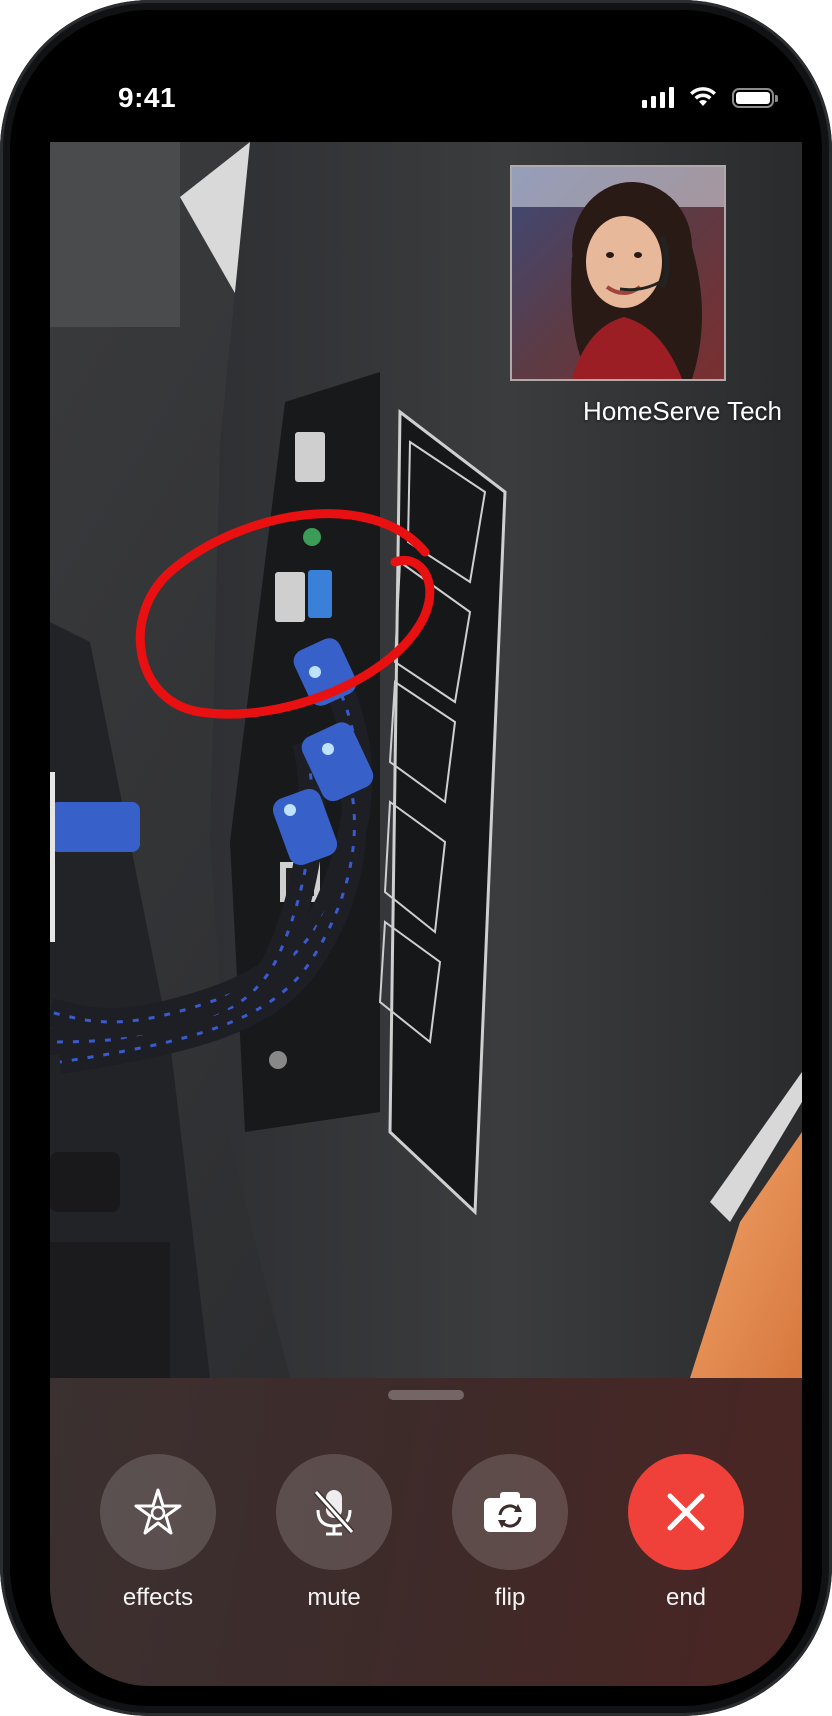  Describe the element at coordinates (686, 1597) in the screenshot. I see `end-label: end` at that location.